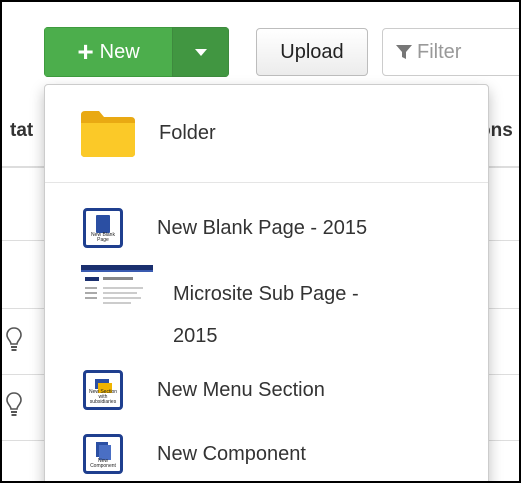  Describe the element at coordinates (241, 389) in the screenshot. I see `menu-item-label: New Menu Section` at that location.